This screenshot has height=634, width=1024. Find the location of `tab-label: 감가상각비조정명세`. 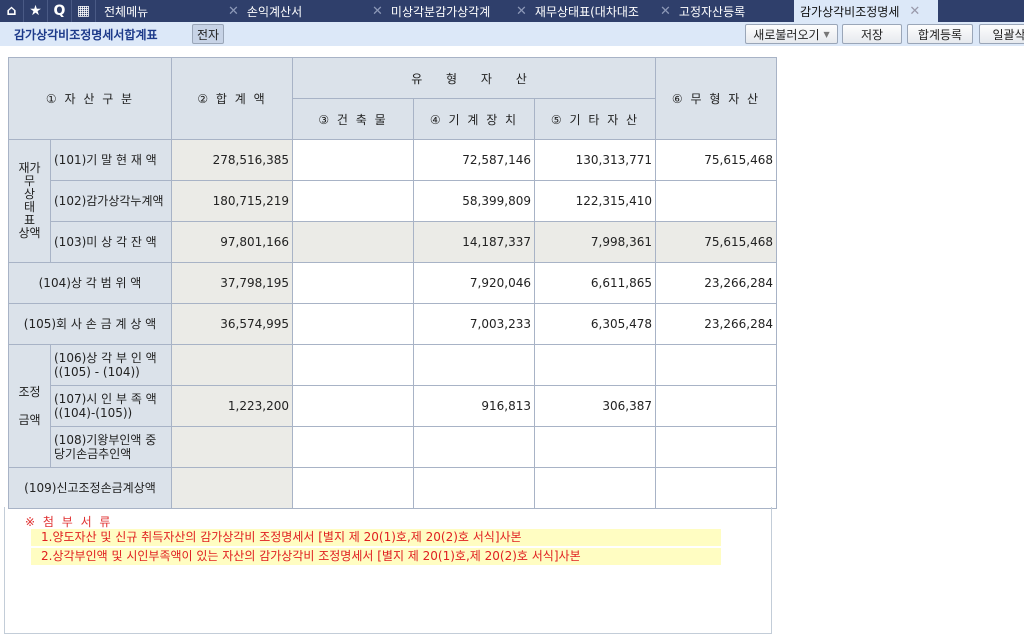

tab-label: 감가상각비조정명세 is located at coordinates (850, 11).